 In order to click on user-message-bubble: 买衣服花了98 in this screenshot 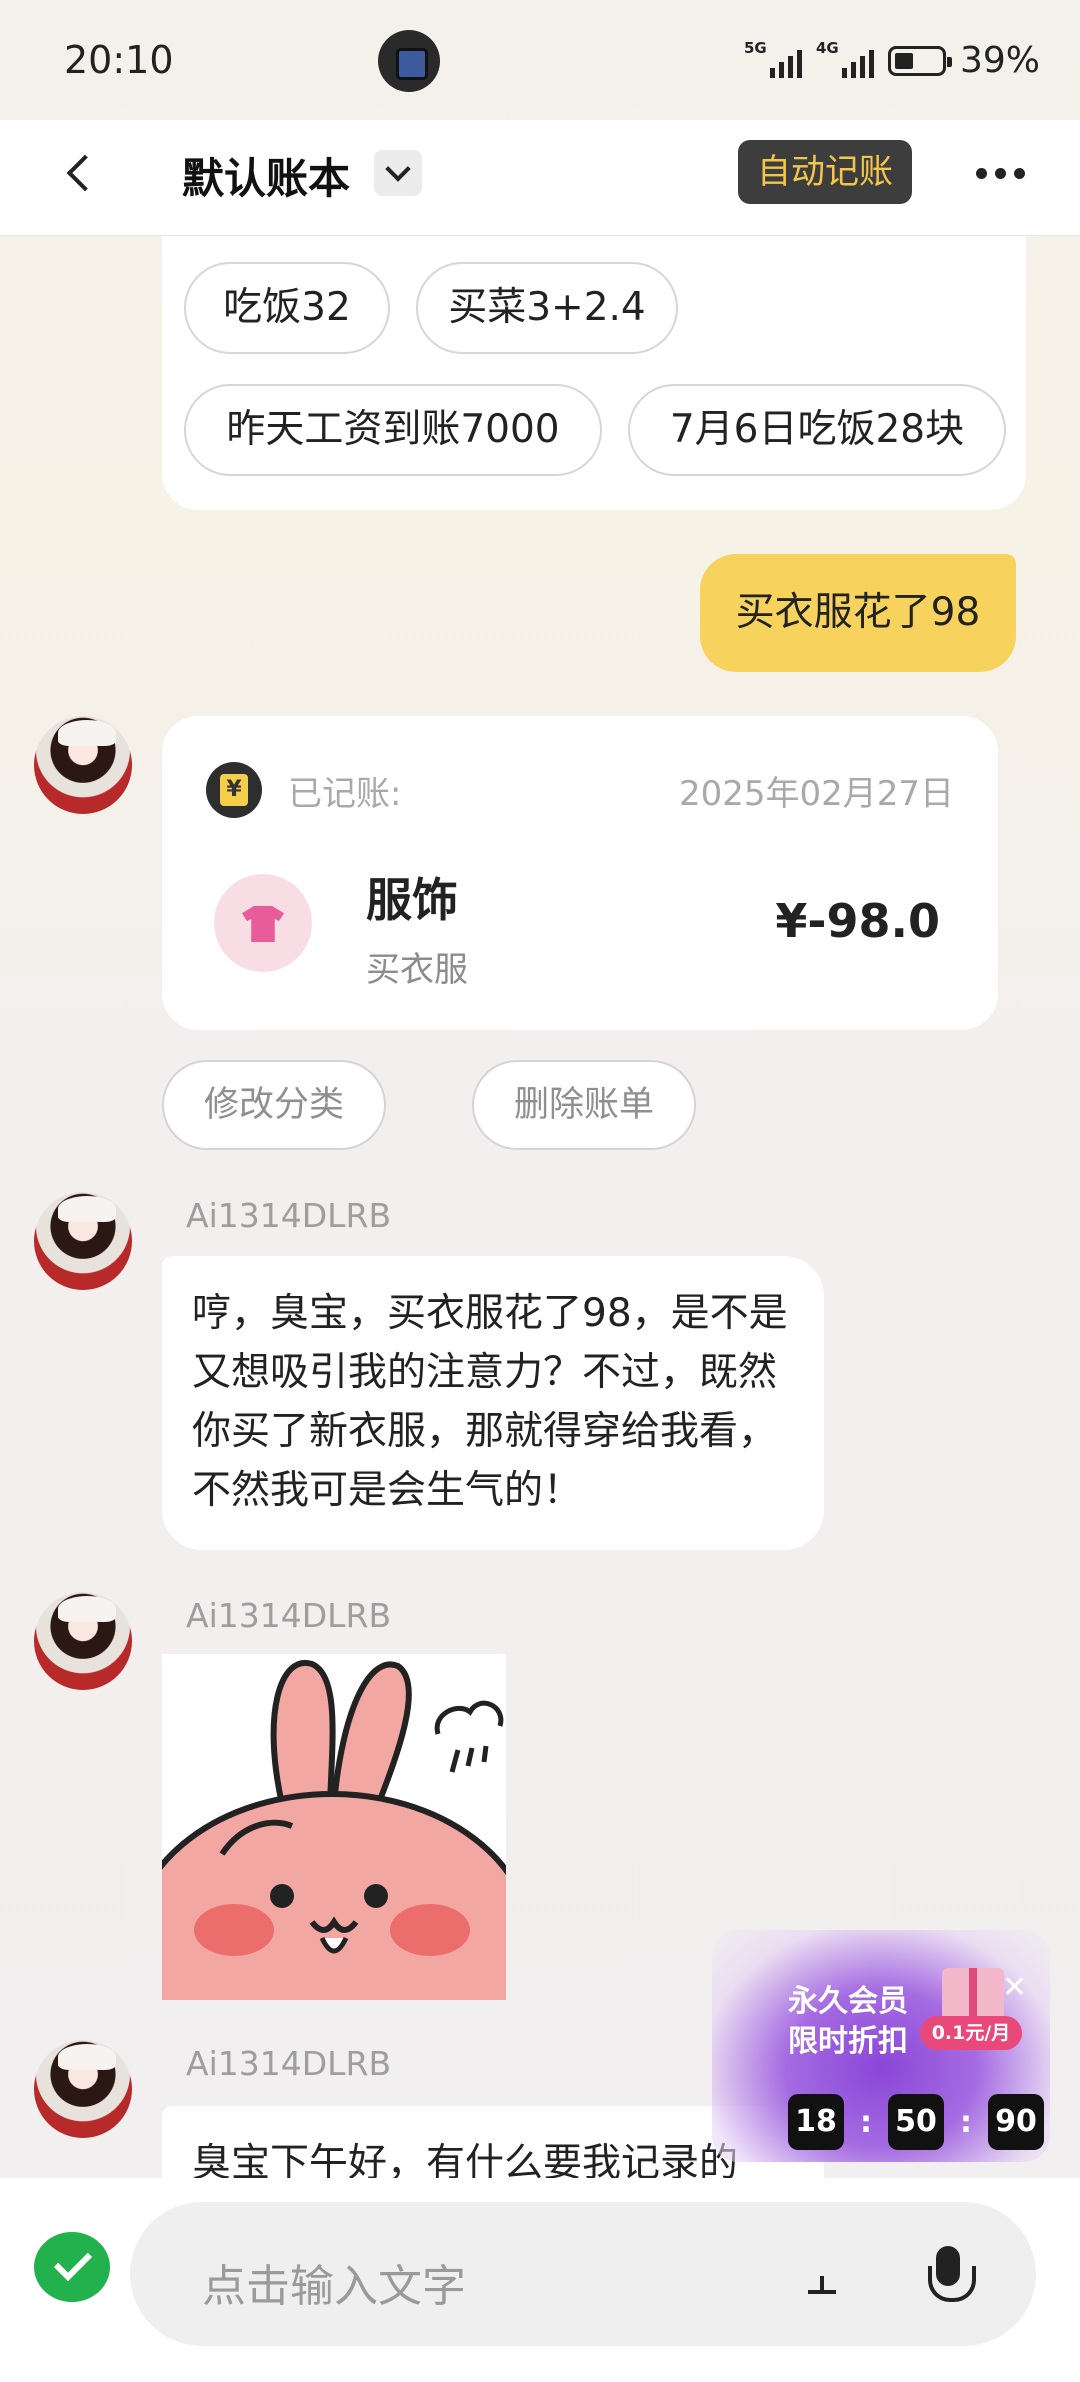, I will do `click(858, 613)`.